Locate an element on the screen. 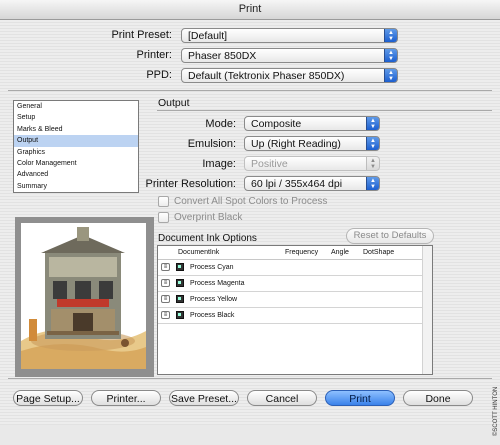 This screenshot has height=445, width=500. preview-illustration is located at coordinates (83, 296).